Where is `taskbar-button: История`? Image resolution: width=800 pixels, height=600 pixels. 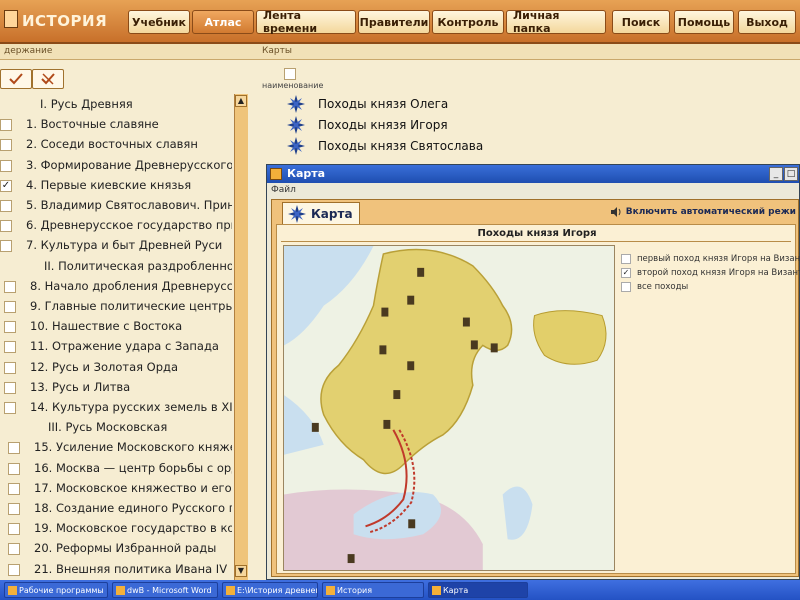 taskbar-button: История is located at coordinates (373, 590).